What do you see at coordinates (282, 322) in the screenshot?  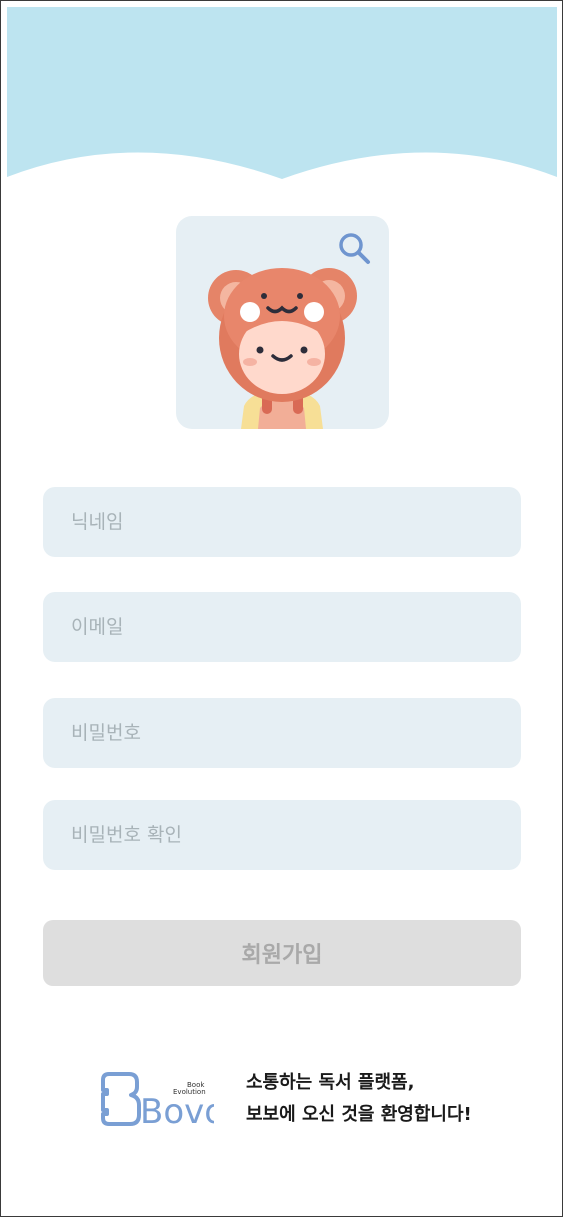 I see `profile-avatar` at bounding box center [282, 322].